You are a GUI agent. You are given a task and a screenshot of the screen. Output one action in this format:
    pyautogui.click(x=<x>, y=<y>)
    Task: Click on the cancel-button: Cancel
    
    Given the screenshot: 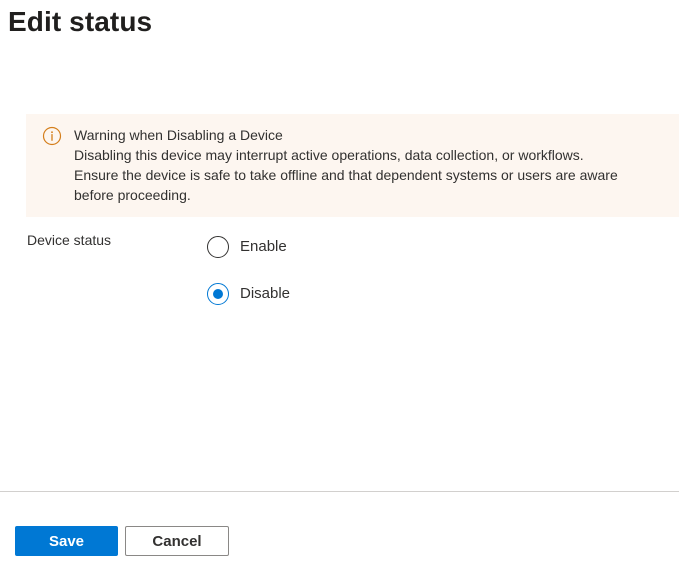 What is the action you would take?
    pyautogui.click(x=177, y=541)
    